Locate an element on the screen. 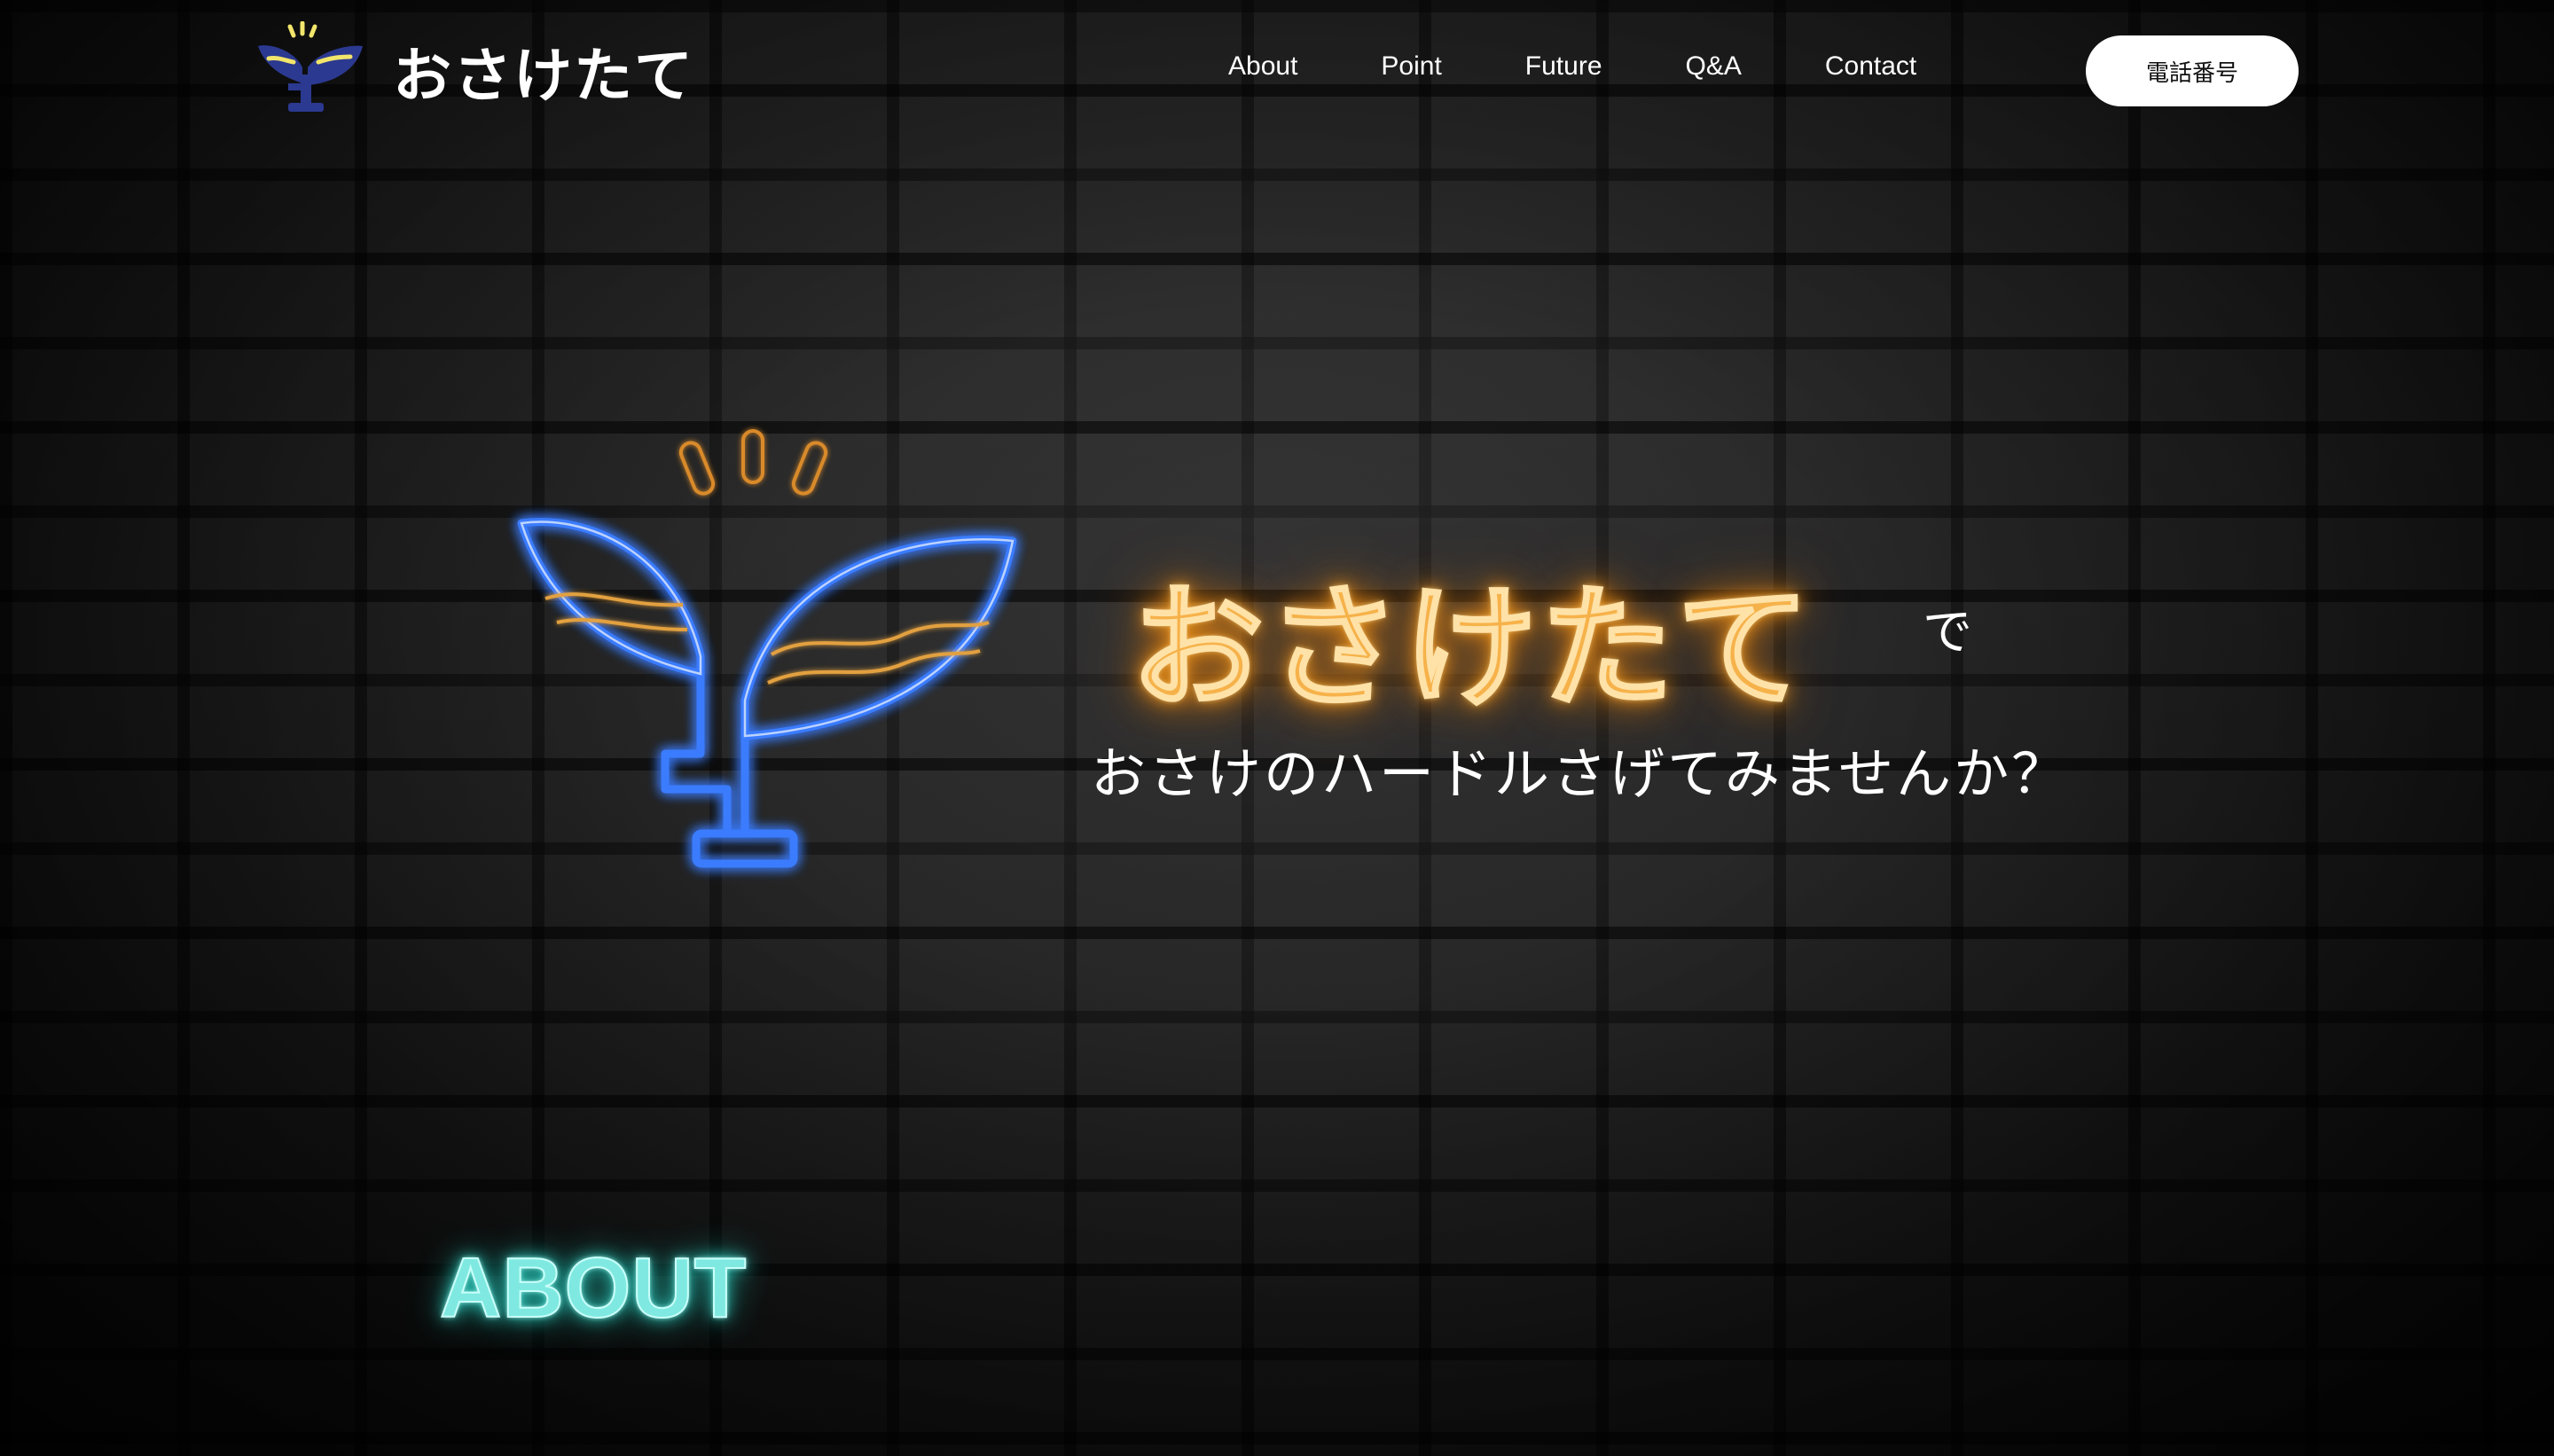 Image resolution: width=2554 pixels, height=1456 pixels. nav-link-point: Point is located at coordinates (1411, 66).